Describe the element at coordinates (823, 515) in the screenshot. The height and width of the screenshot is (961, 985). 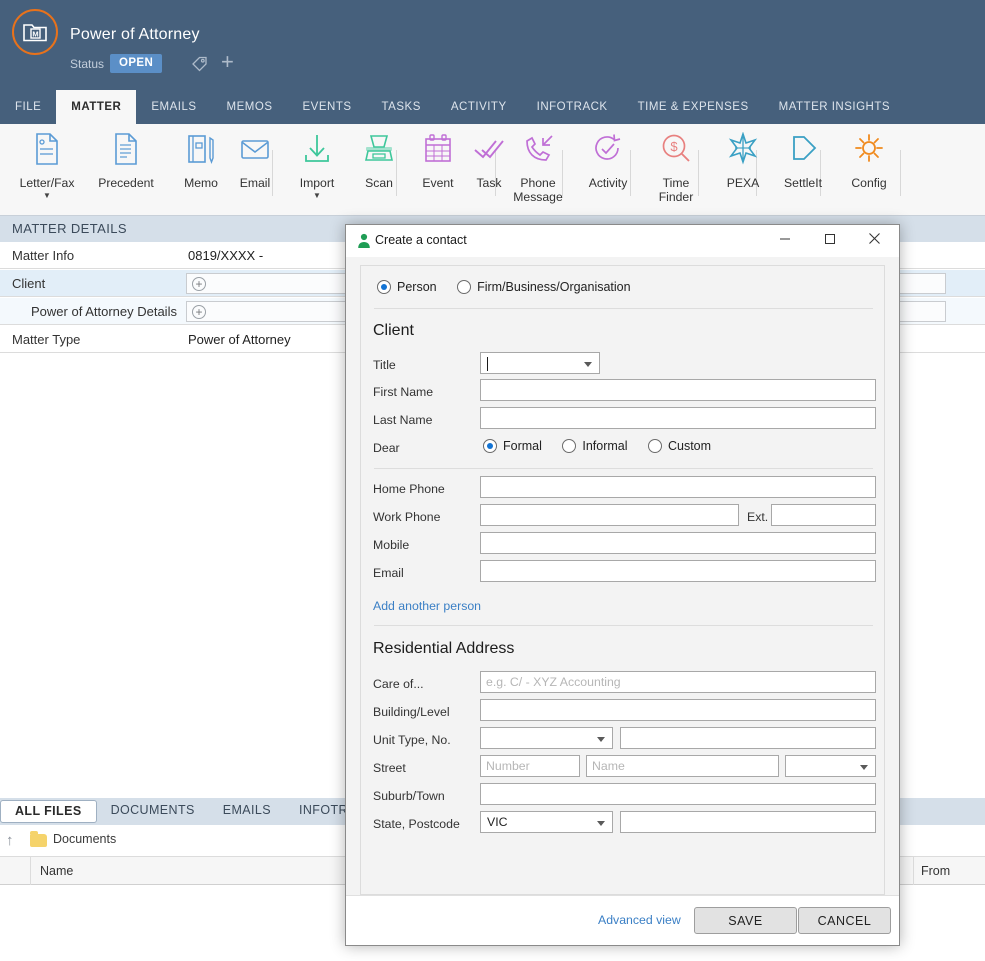
I see `ext-input` at that location.